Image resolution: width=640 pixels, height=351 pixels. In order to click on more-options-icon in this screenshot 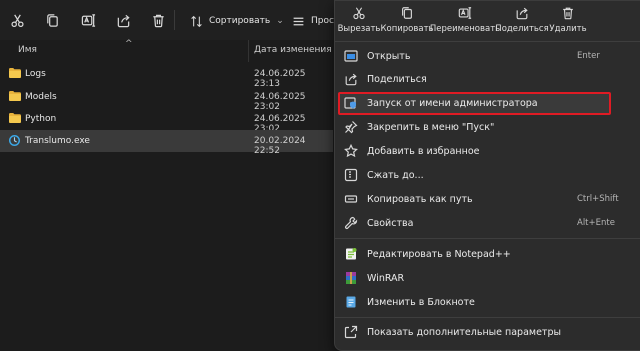, I will do `click(351, 332)`.